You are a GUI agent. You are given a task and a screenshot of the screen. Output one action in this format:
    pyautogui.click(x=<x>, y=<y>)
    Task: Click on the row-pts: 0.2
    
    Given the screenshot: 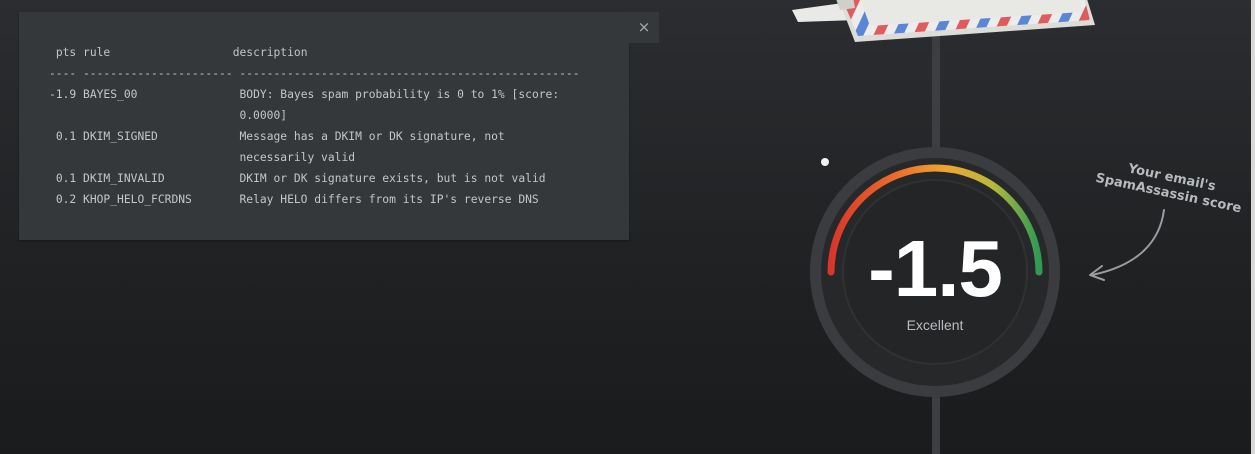 What is the action you would take?
    pyautogui.click(x=66, y=199)
    